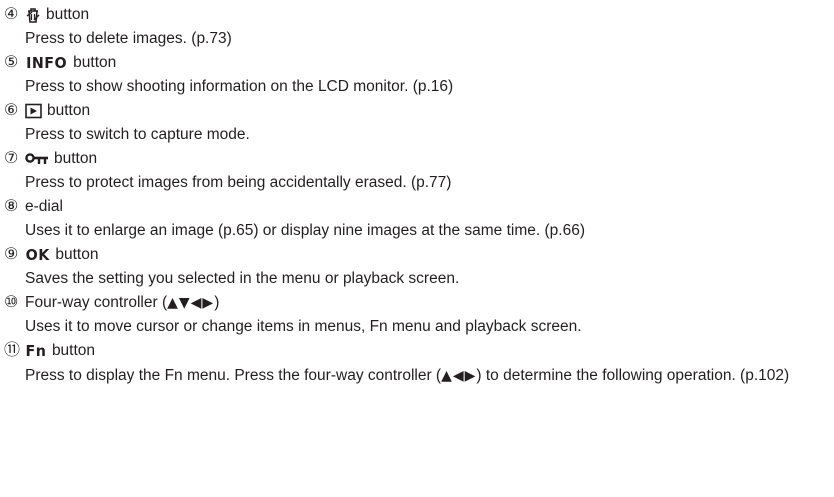  What do you see at coordinates (419, 303) in the screenshot?
I see `entry-heading: ⑩ Four-way controller ( ▲▼◀▶ )` at bounding box center [419, 303].